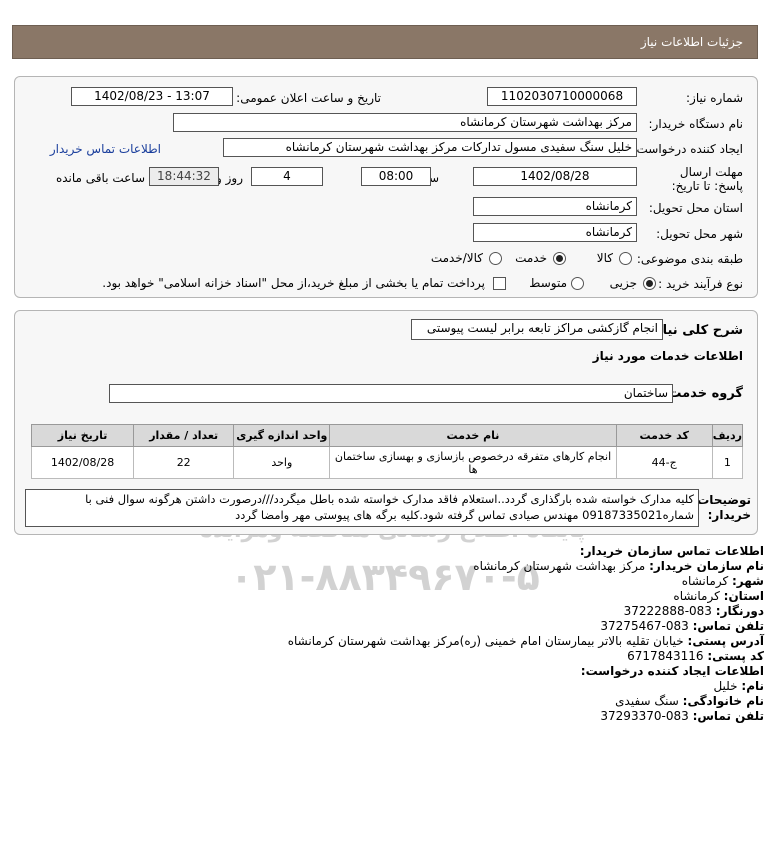 This screenshot has height=845, width=770. I want to click on category-option-goods: کالا, so click(604, 258).